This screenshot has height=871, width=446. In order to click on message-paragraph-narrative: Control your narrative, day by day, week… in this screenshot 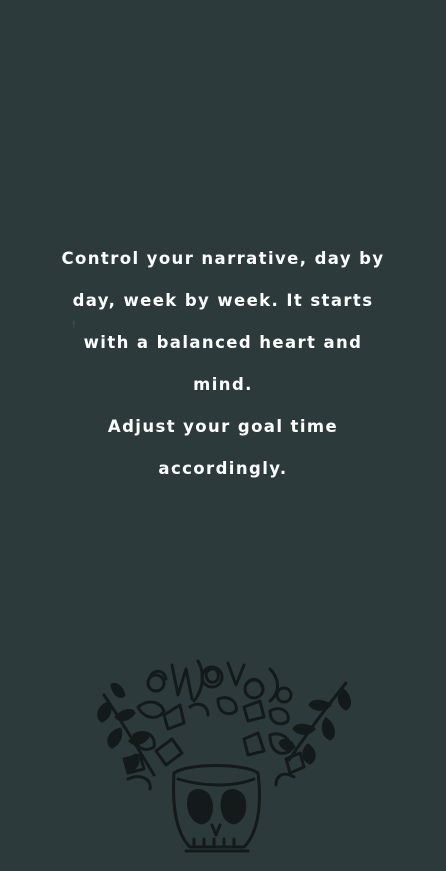, I will do `click(223, 321)`.